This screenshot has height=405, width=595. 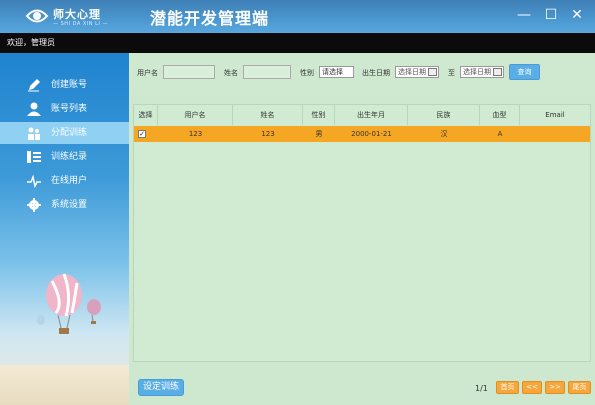 What do you see at coordinates (69, 181) in the screenshot?
I see `sidebar-item-label: 在线用户` at bounding box center [69, 181].